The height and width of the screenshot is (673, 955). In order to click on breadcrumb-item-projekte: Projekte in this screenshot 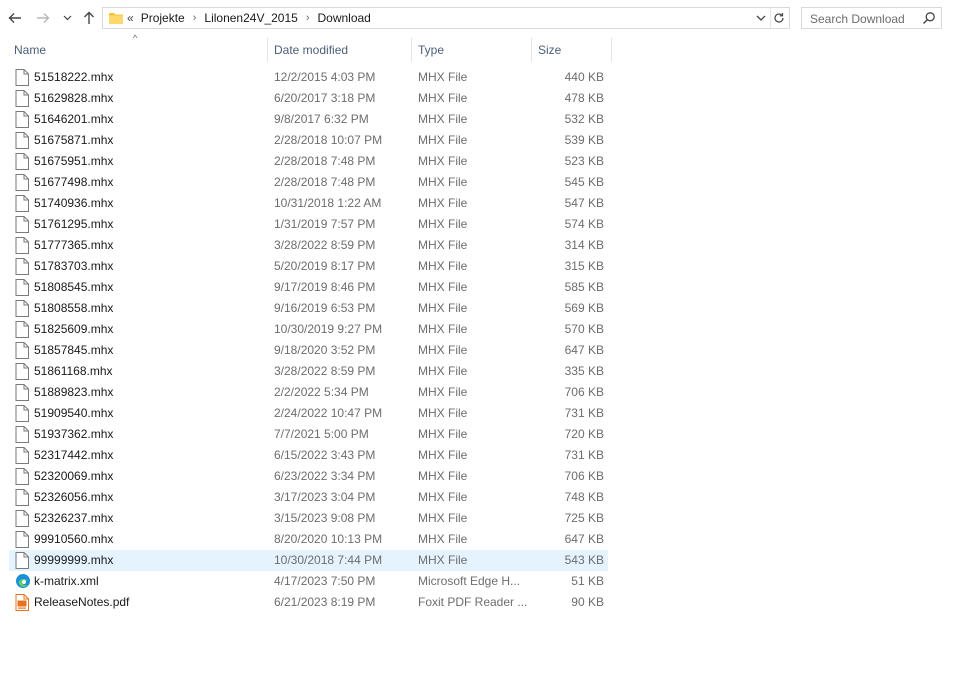, I will do `click(163, 18)`.